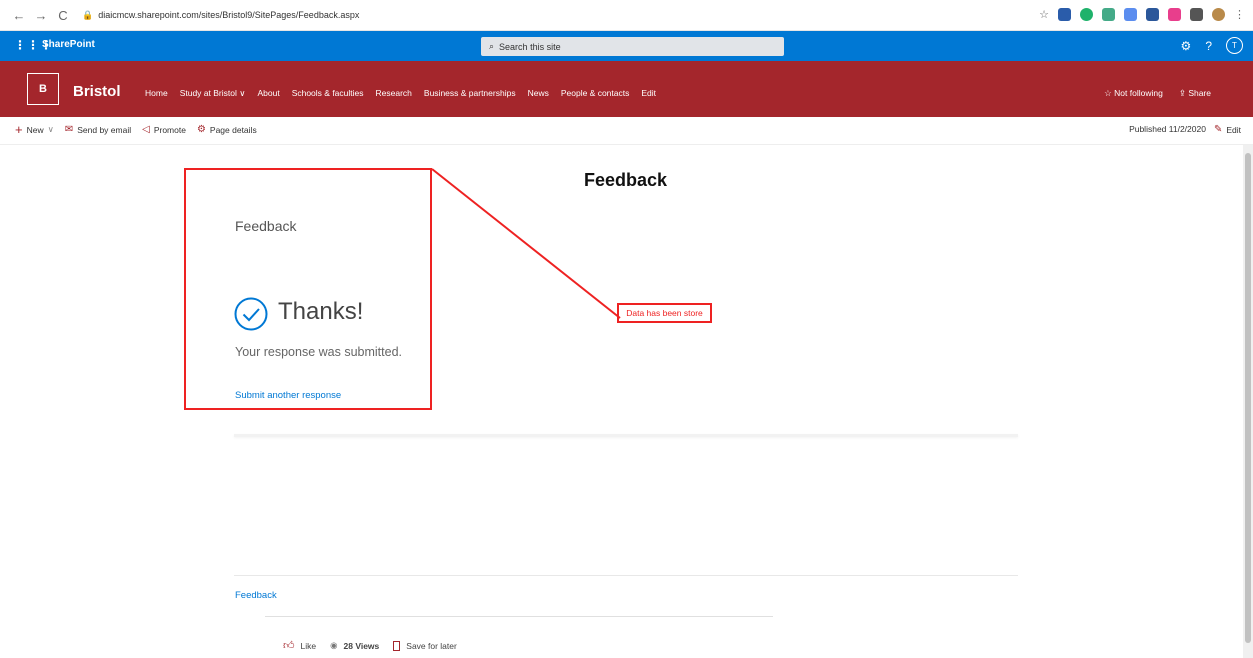 Image resolution: width=1253 pixels, height=658 pixels. I want to click on annotation-label: Data has been store, so click(664, 313).